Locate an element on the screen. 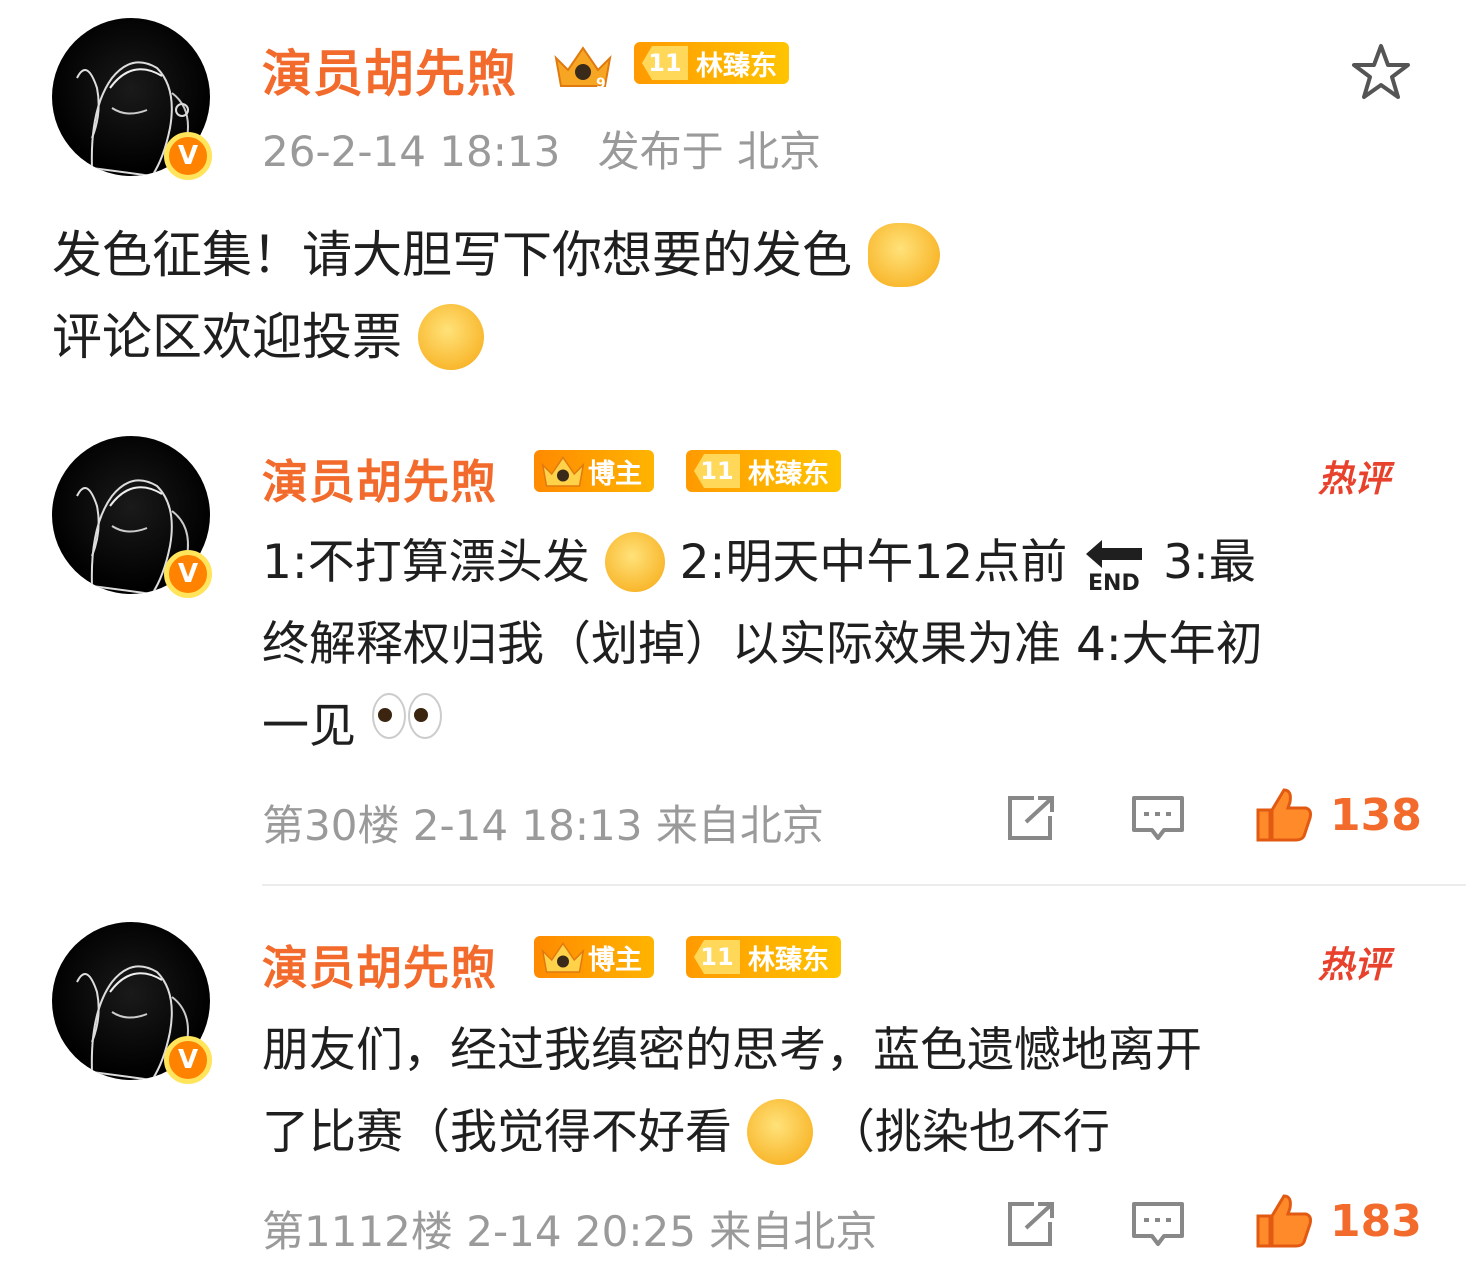 The image size is (1466, 1279). point-left-emoji is located at coordinates (903, 254).